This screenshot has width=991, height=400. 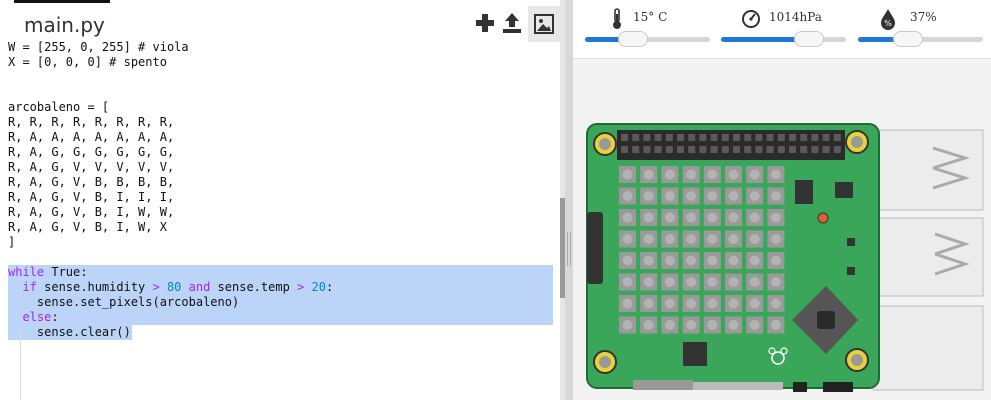 I want to click on panel-resize-handle, so click(x=569, y=249).